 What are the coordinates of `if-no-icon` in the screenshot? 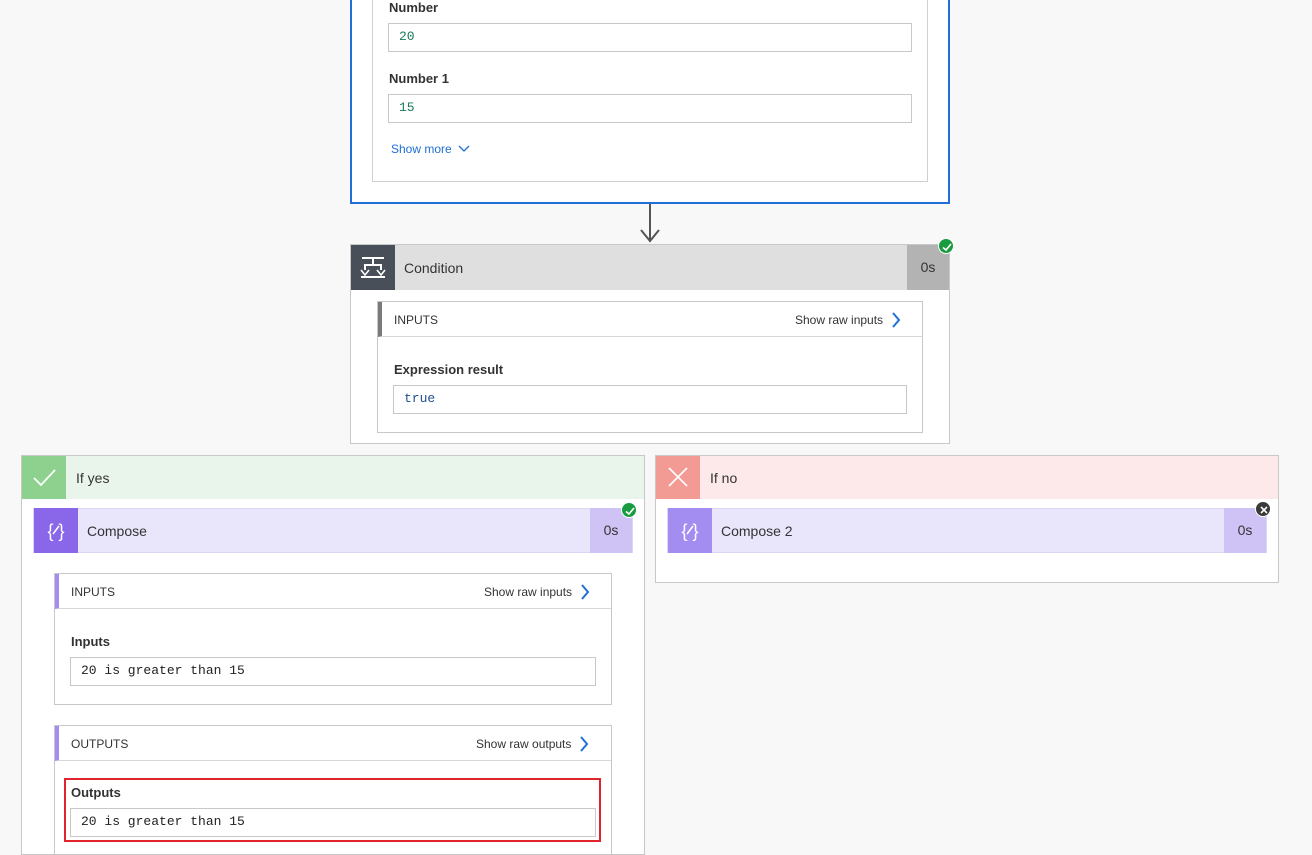 It's located at (678, 477).